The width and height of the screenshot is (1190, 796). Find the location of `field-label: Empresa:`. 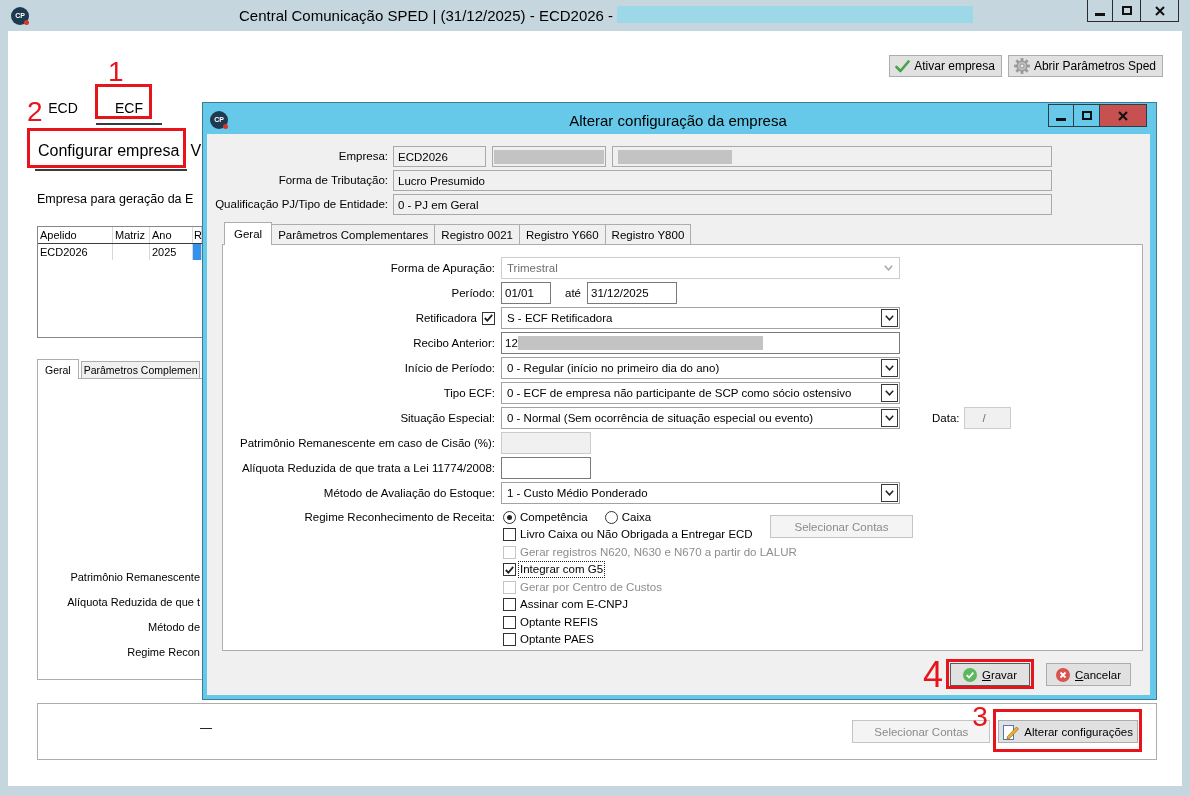

field-label: Empresa: is located at coordinates (363, 156).